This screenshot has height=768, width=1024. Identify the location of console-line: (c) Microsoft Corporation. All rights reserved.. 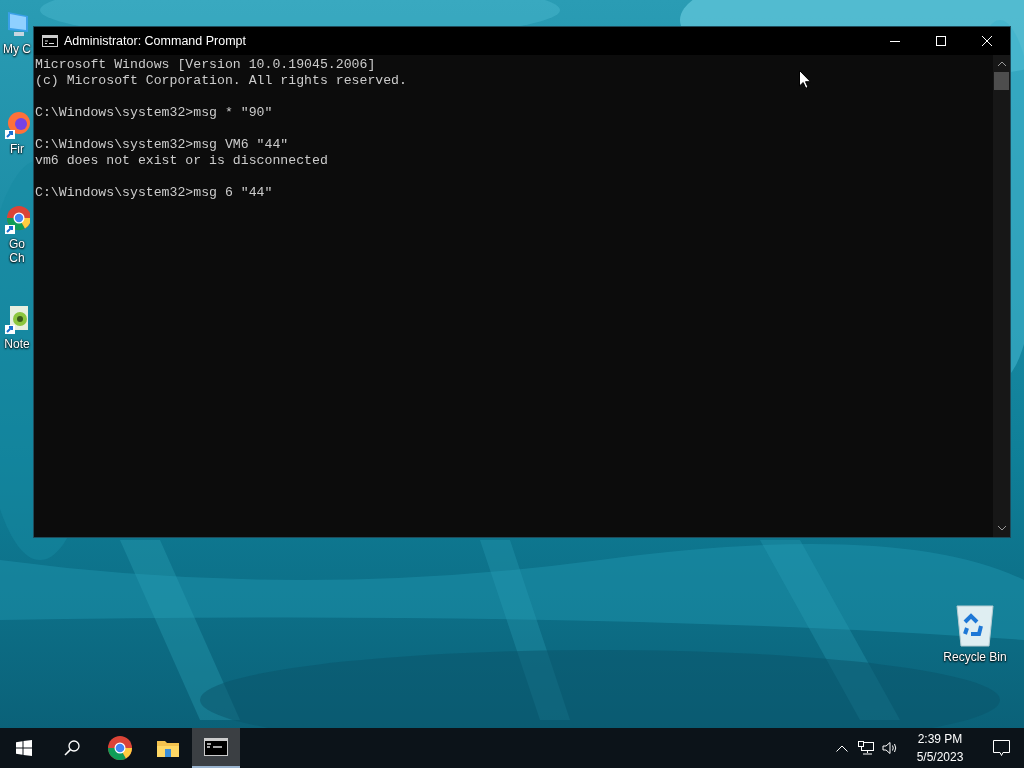
(221, 81).